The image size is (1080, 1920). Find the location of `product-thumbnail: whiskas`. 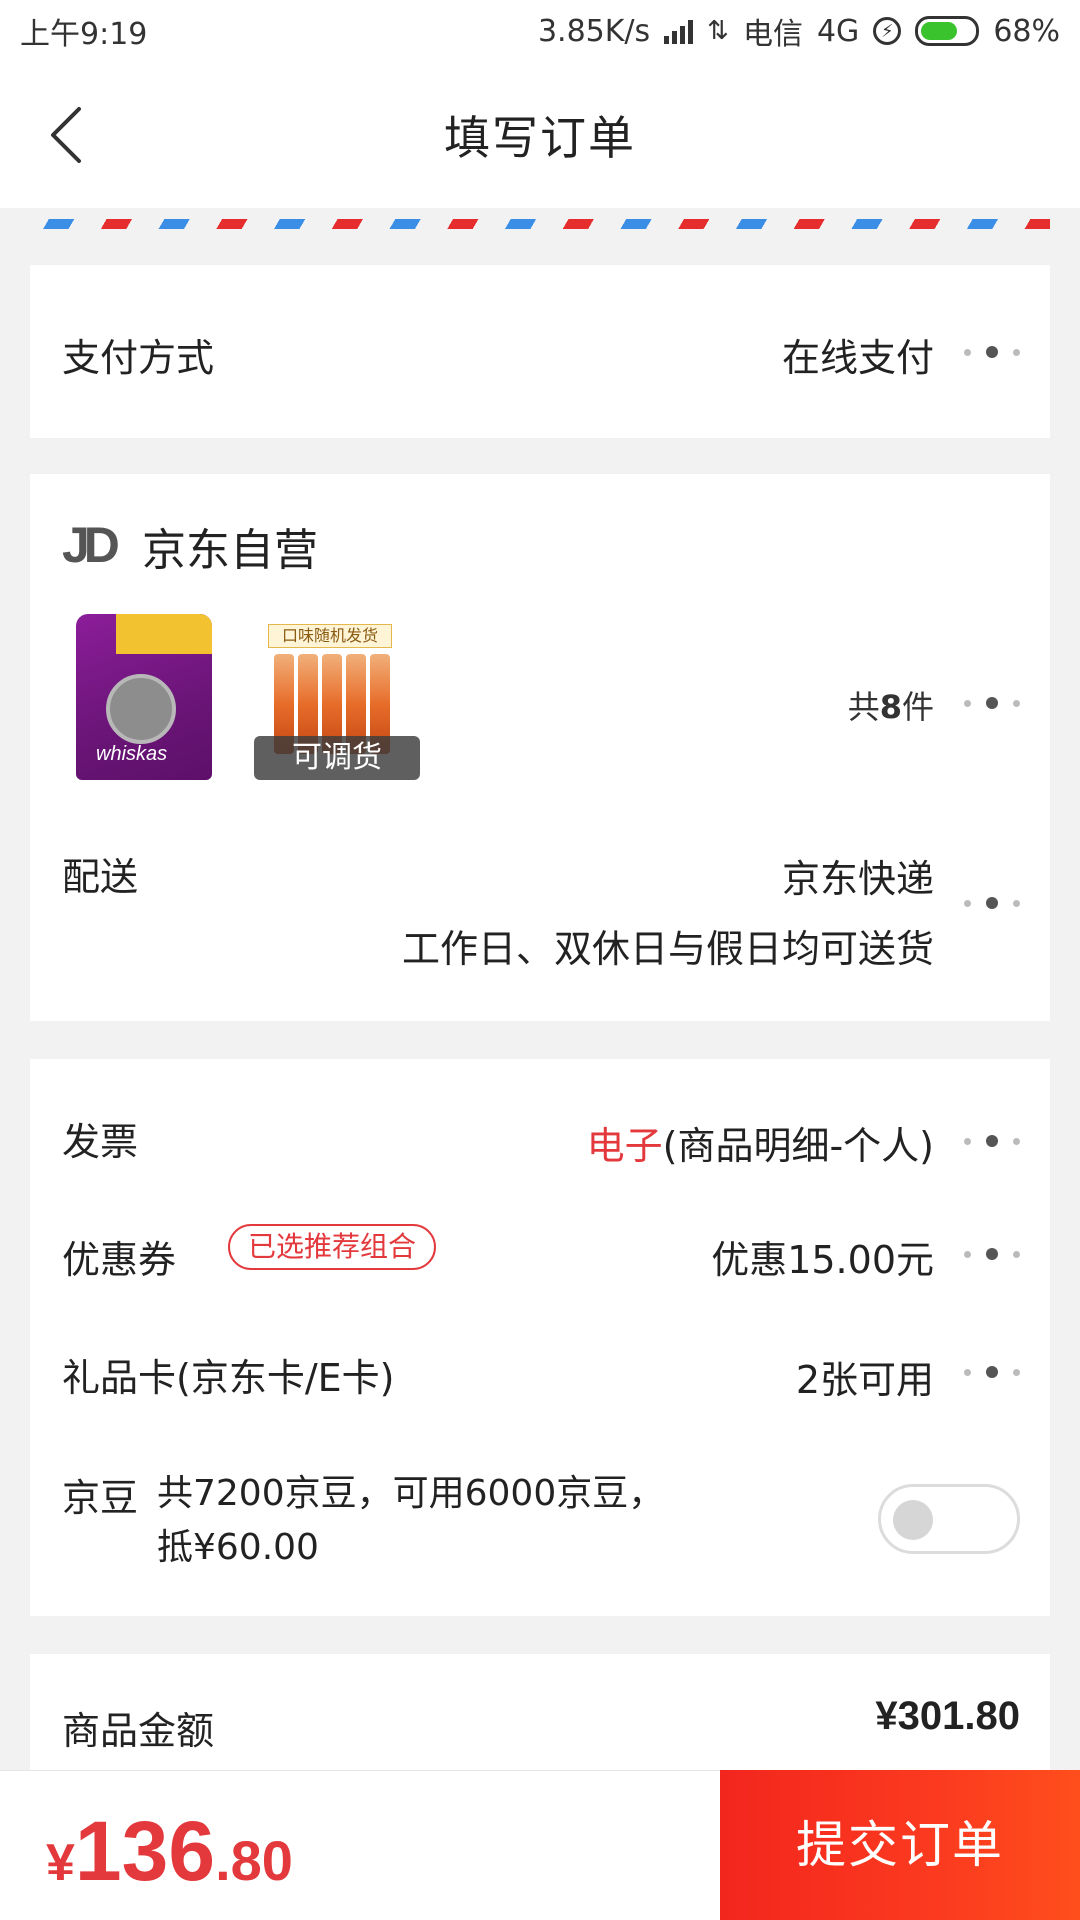

product-thumbnail: whiskas is located at coordinates (144, 697).